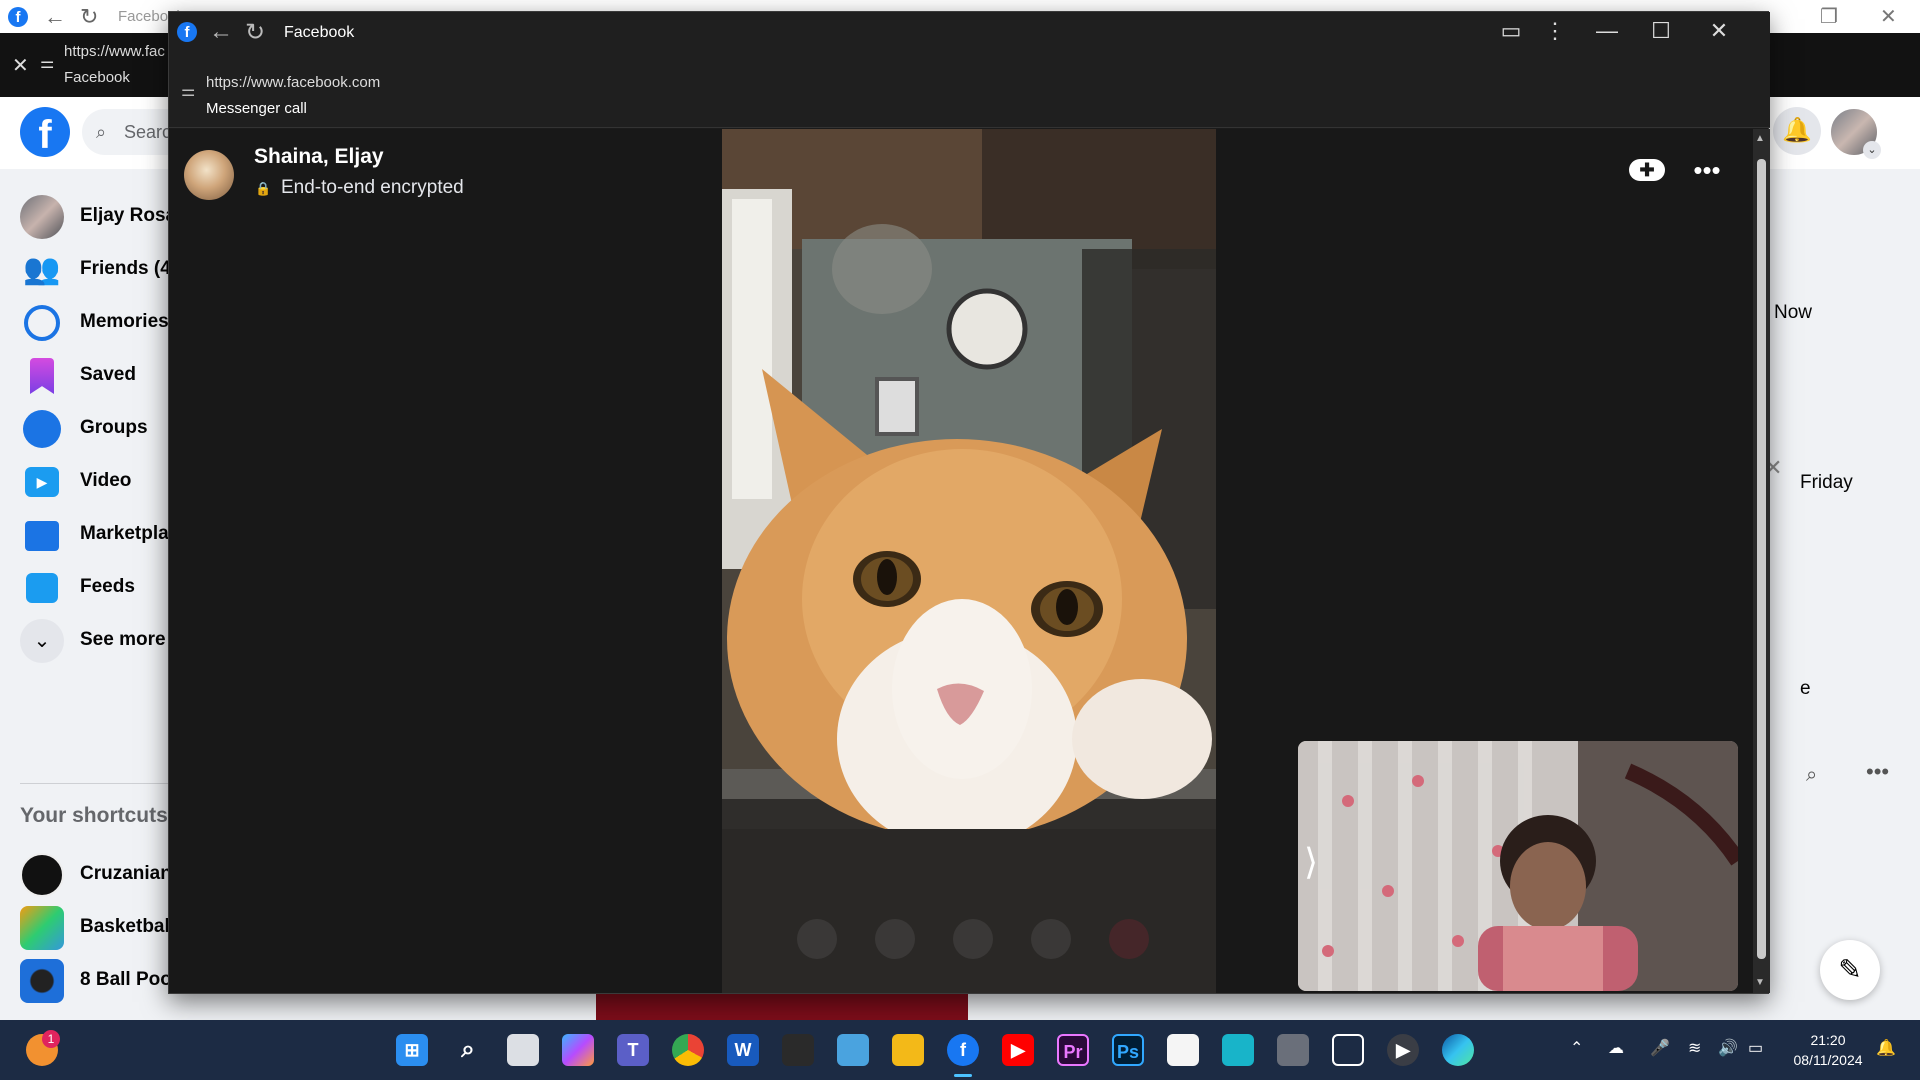  What do you see at coordinates (633, 1050) in the screenshot?
I see `teams-icon: T` at bounding box center [633, 1050].